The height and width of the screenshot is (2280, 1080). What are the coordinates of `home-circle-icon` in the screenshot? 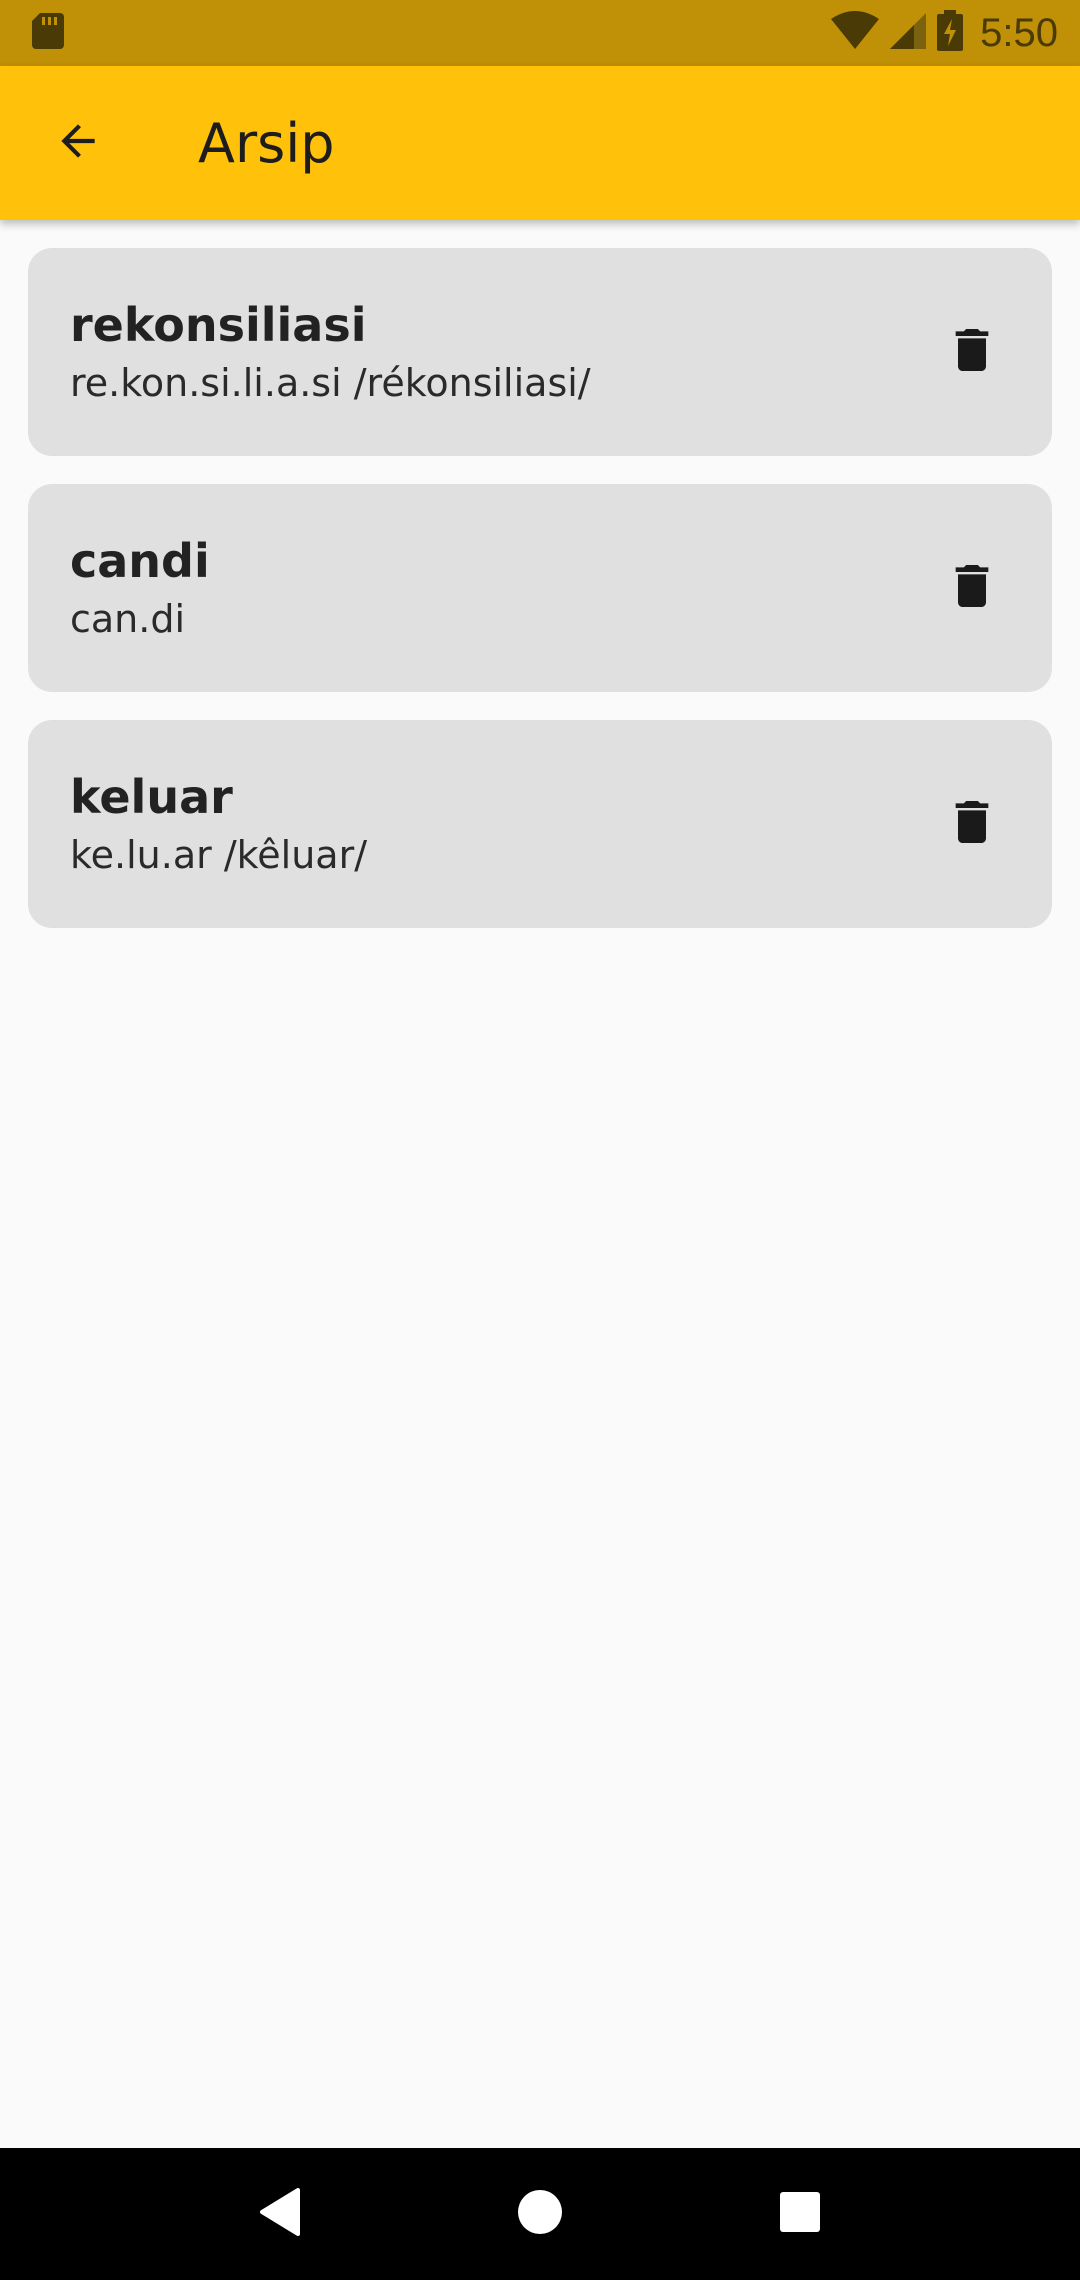 It's located at (540, 2214).